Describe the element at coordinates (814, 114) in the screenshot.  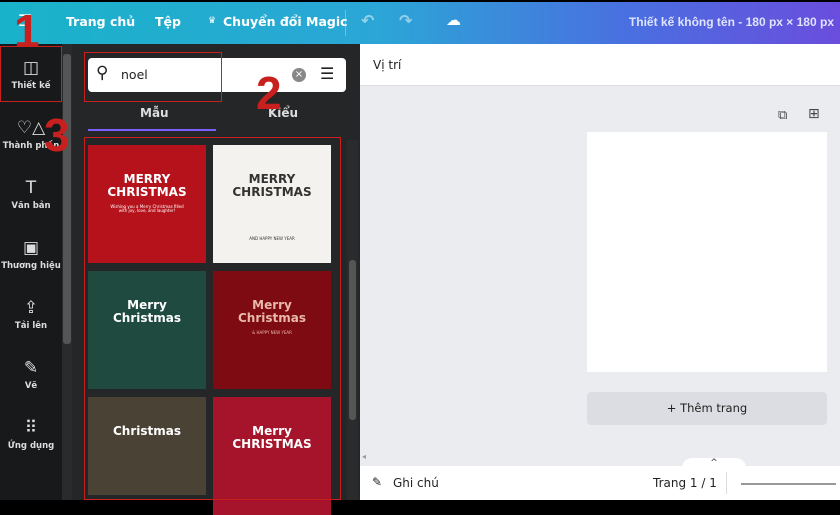
I see `add-page-icon: ⊞` at that location.